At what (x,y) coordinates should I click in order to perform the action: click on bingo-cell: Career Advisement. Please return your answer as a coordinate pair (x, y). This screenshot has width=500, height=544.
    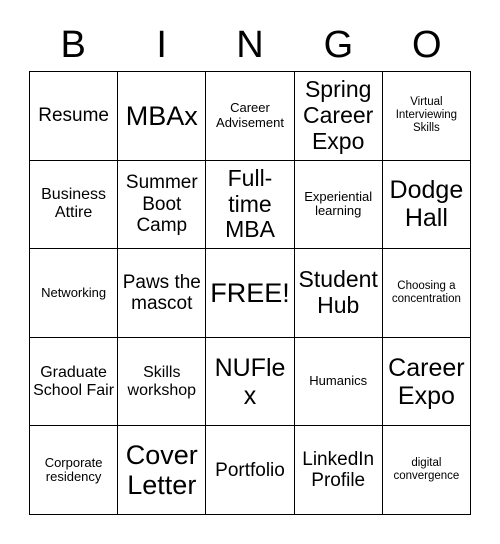
    Looking at the image, I should click on (250, 116).